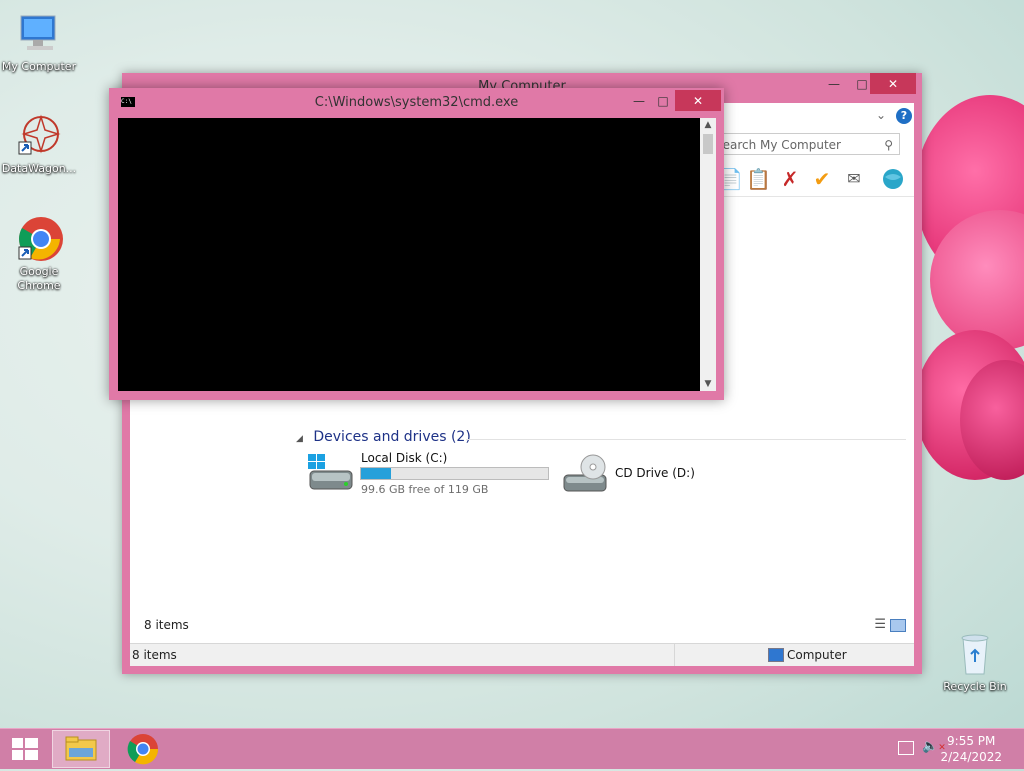  I want to click on devices-group-header: ◢ Devices and drives (2), so click(383, 437).